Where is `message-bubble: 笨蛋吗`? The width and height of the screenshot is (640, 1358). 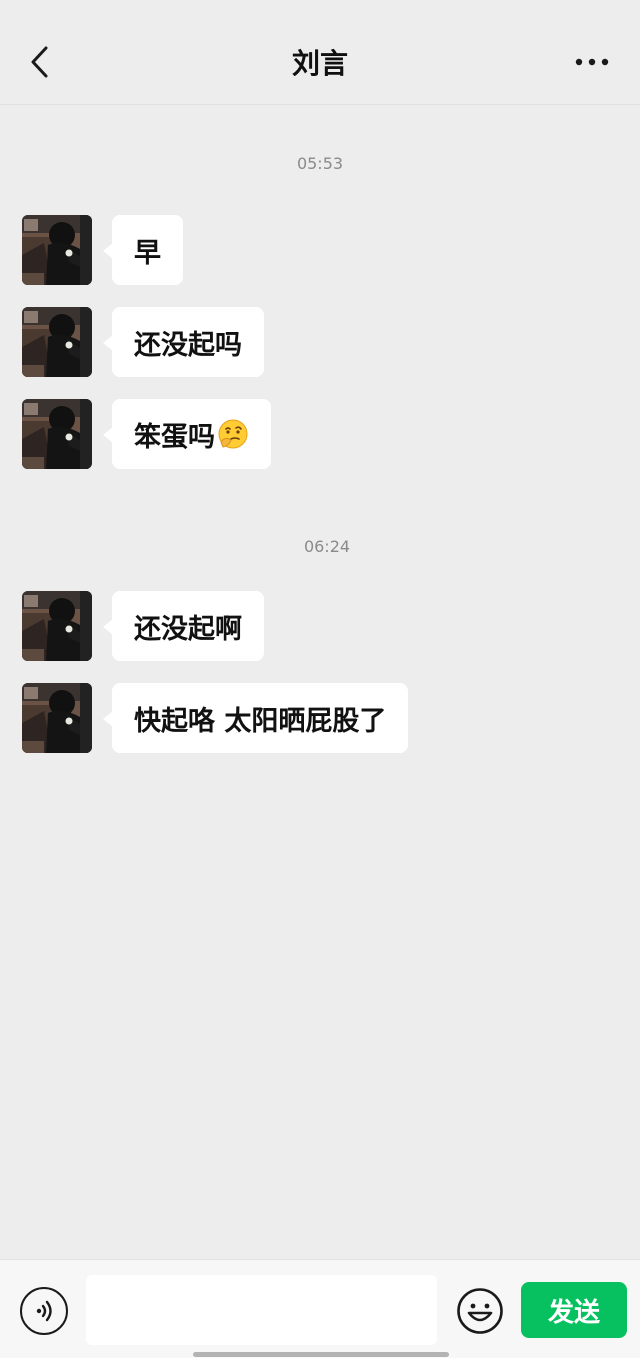
message-bubble: 笨蛋吗 is located at coordinates (187, 434).